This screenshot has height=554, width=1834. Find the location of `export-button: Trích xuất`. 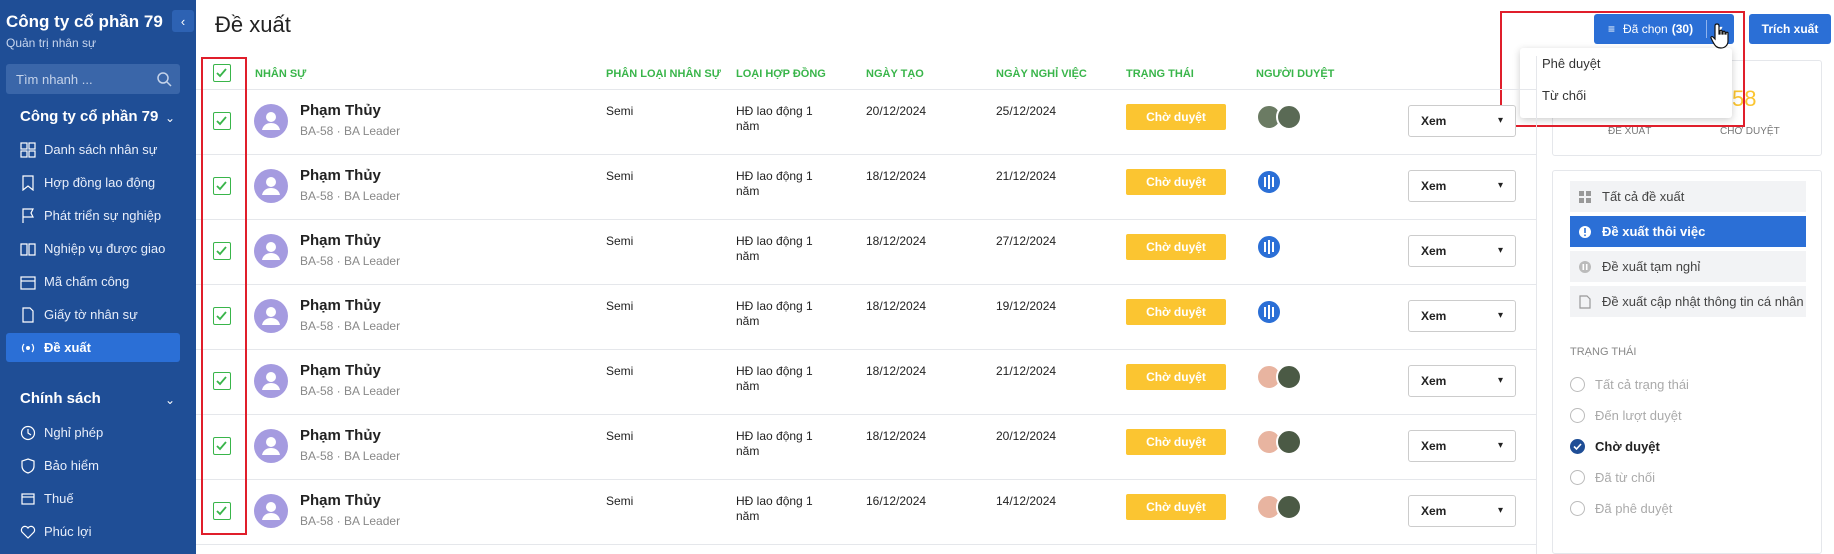

export-button: Trích xuất is located at coordinates (1790, 29).